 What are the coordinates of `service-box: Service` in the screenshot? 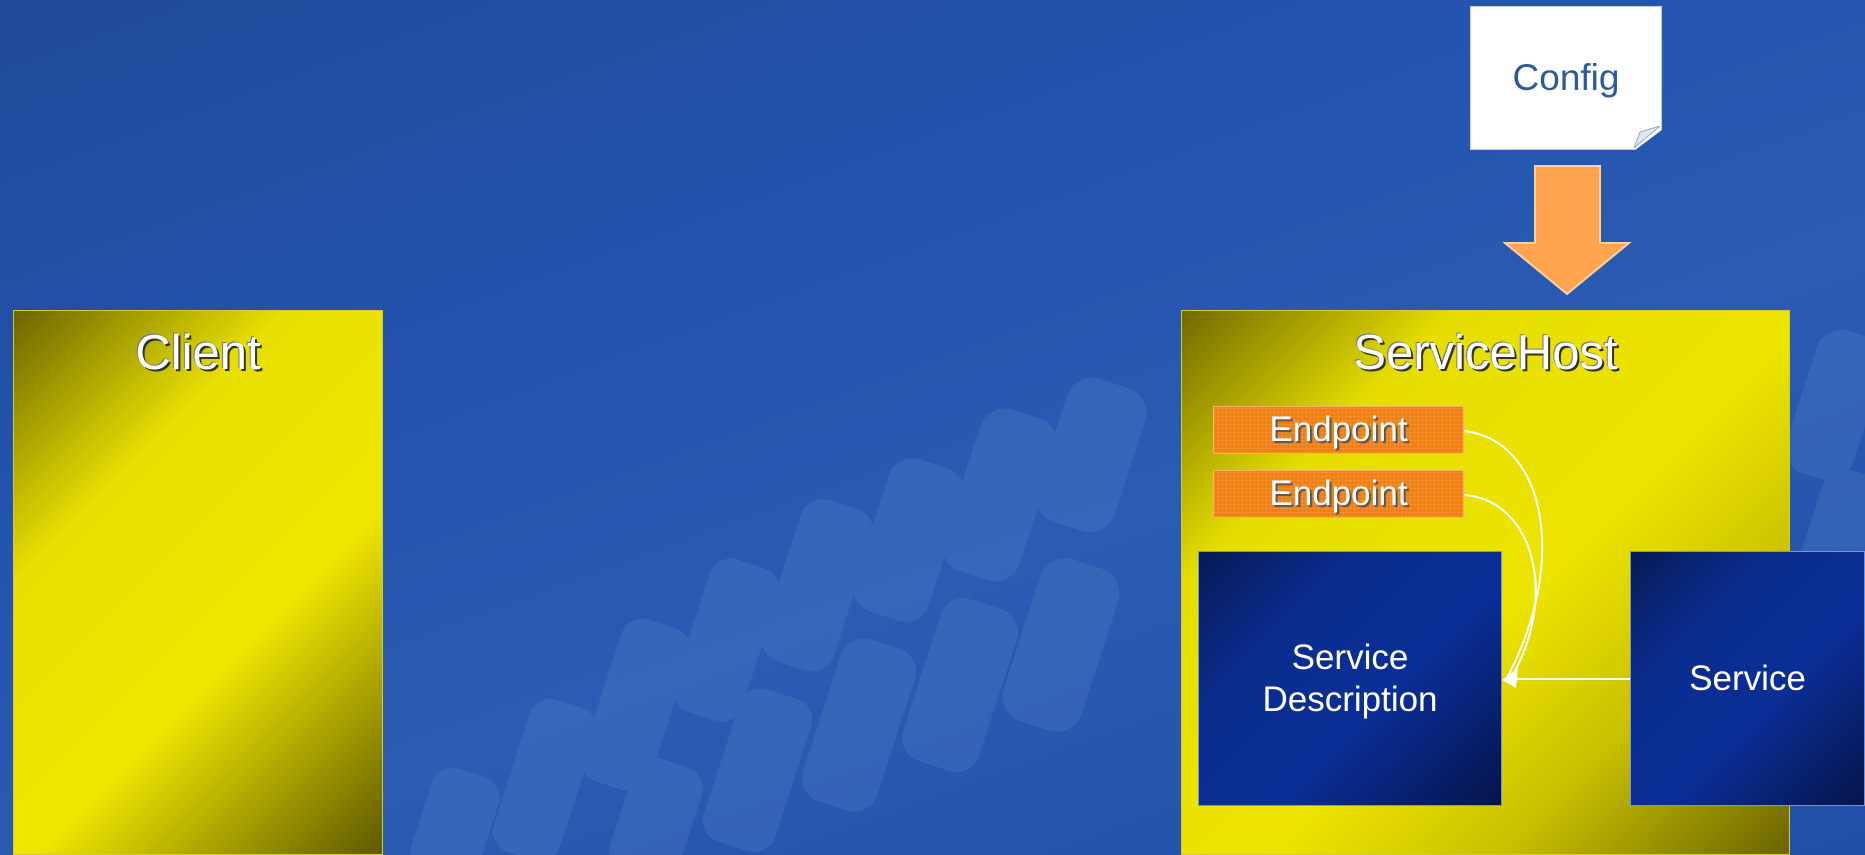 It's located at (1747, 678).